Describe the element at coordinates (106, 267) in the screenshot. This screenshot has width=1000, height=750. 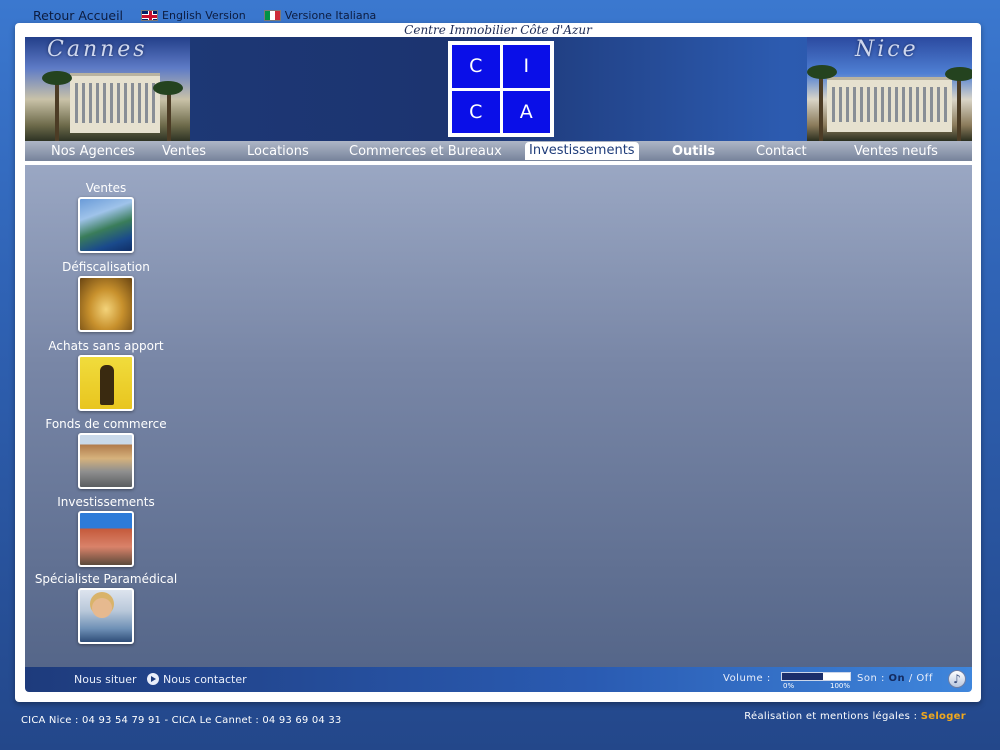
I see `category-label: Défiscalisation` at that location.